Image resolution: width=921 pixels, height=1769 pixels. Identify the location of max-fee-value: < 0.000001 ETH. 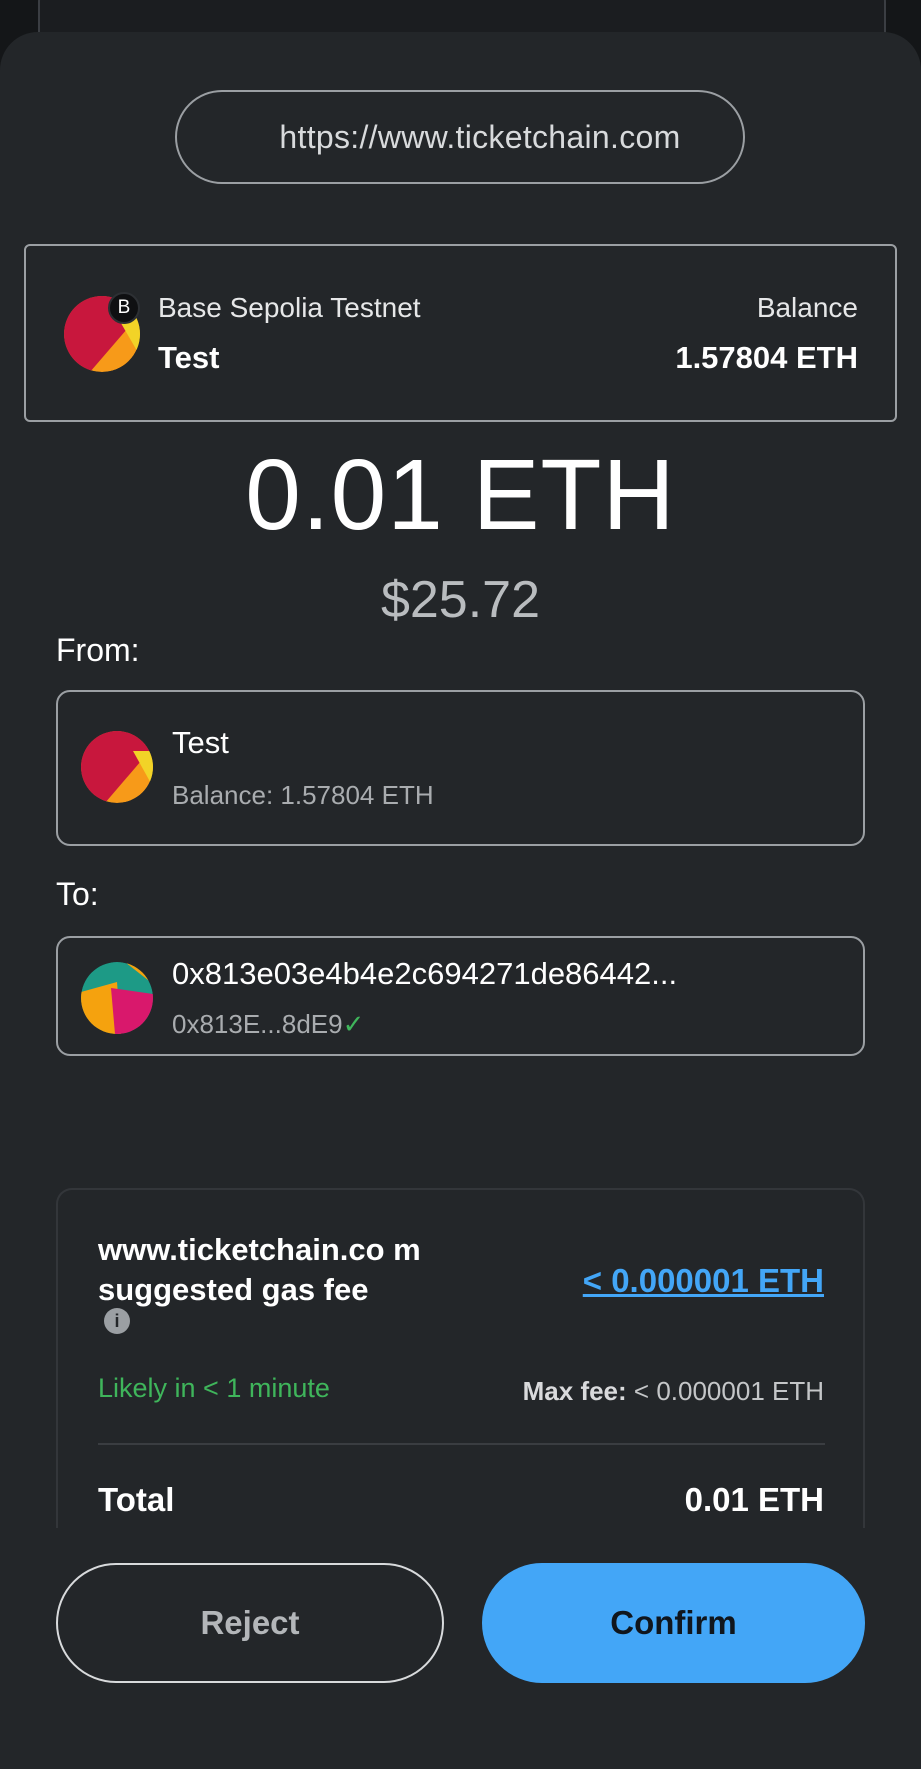
(728, 1391).